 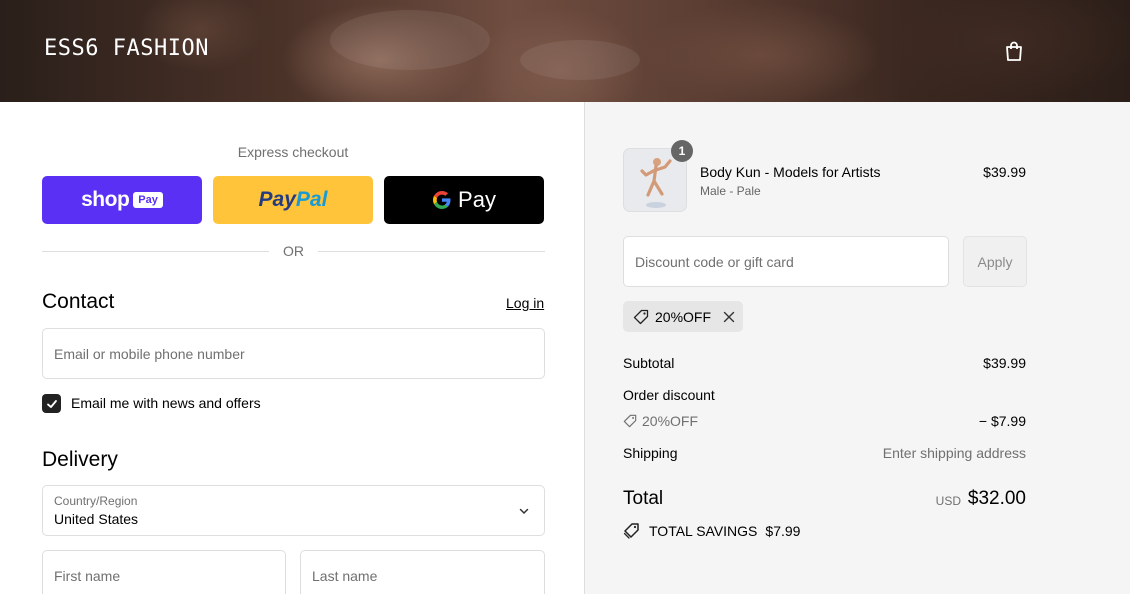 What do you see at coordinates (996, 498) in the screenshot?
I see `total-value: $32.00` at bounding box center [996, 498].